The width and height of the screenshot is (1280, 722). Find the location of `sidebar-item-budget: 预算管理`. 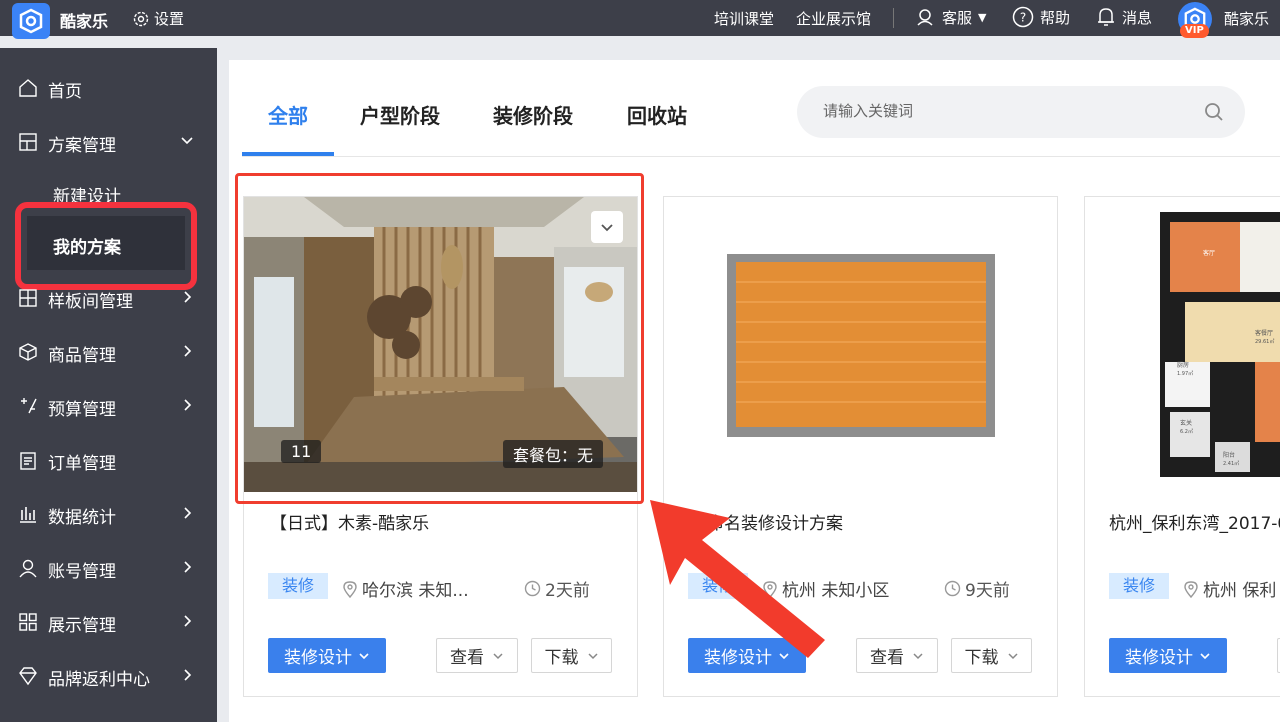

sidebar-item-budget: 预算管理 is located at coordinates (108, 406).